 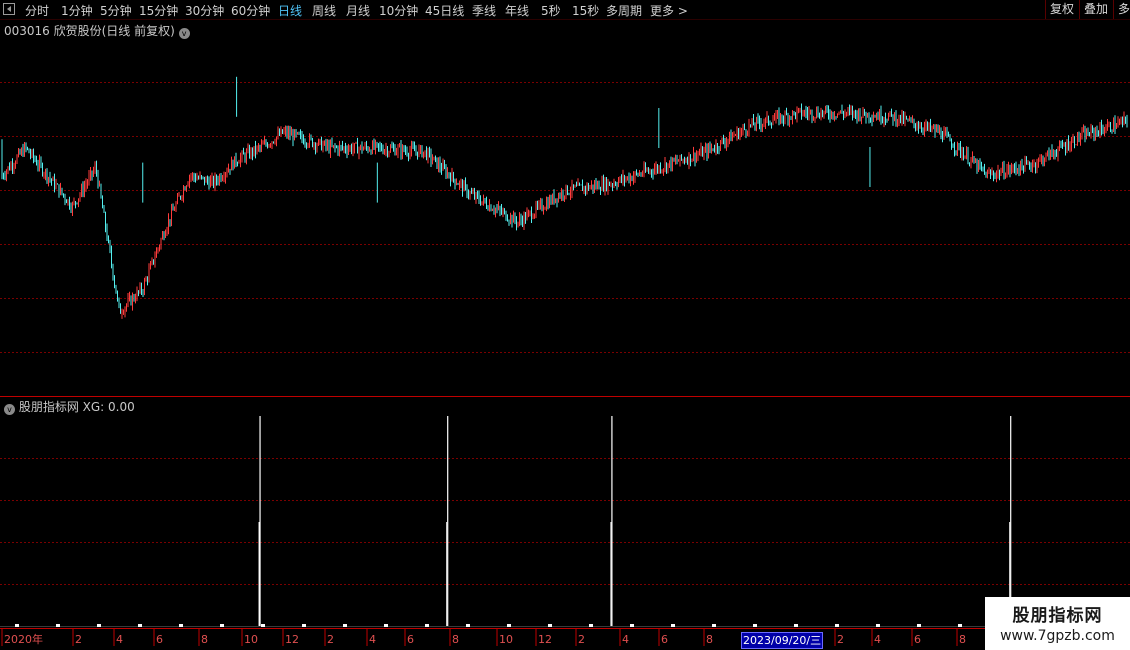 What do you see at coordinates (23, 639) in the screenshot?
I see `xaxis-label: 2020年` at bounding box center [23, 639].